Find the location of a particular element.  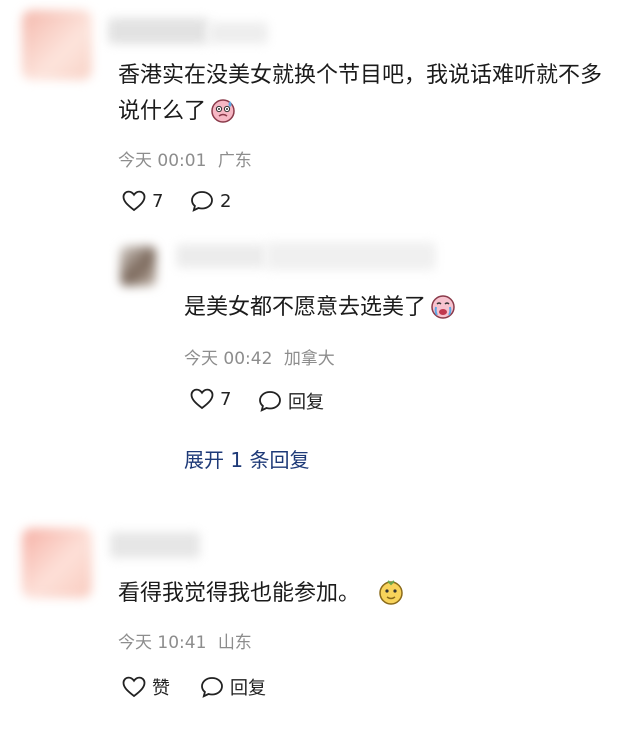

reply-label: 回复 is located at coordinates (248, 688).